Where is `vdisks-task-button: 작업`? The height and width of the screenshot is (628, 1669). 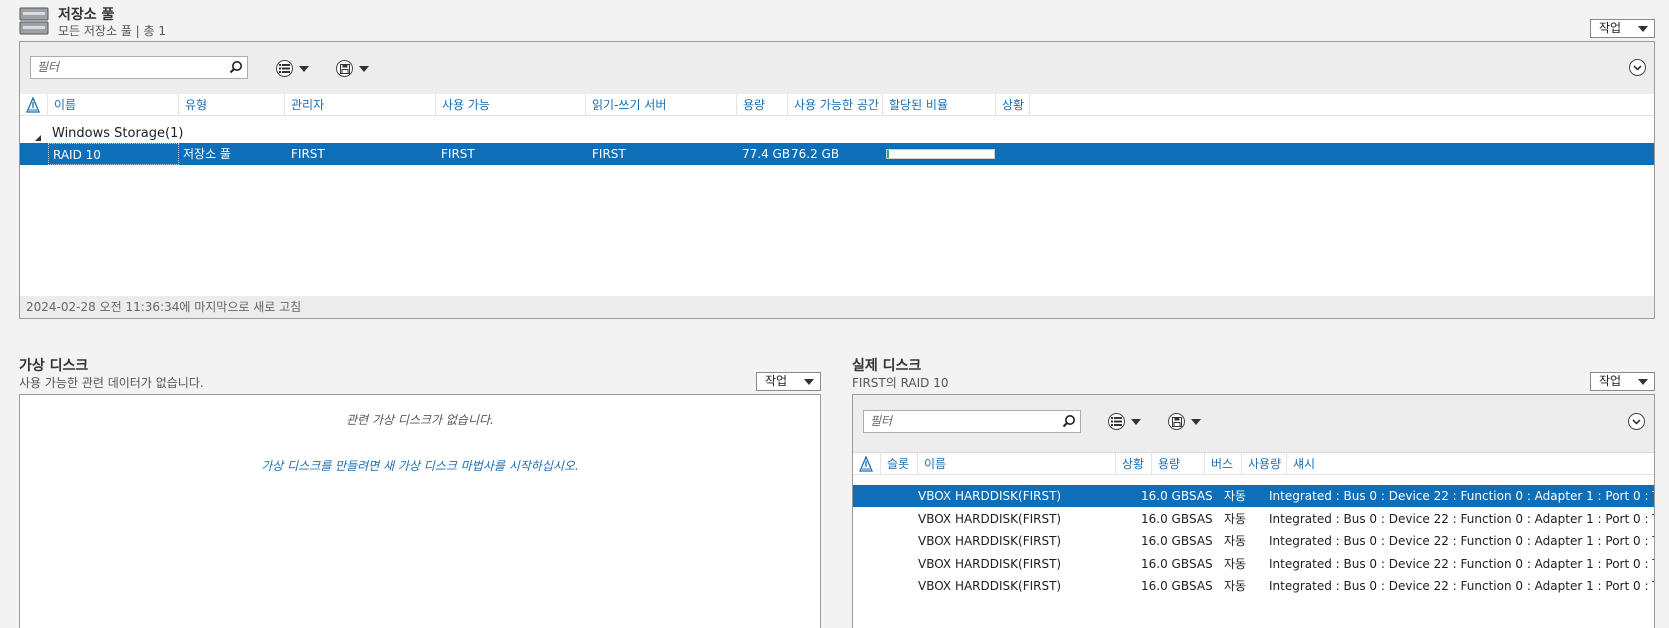 vdisks-task-button: 작업 is located at coordinates (788, 381).